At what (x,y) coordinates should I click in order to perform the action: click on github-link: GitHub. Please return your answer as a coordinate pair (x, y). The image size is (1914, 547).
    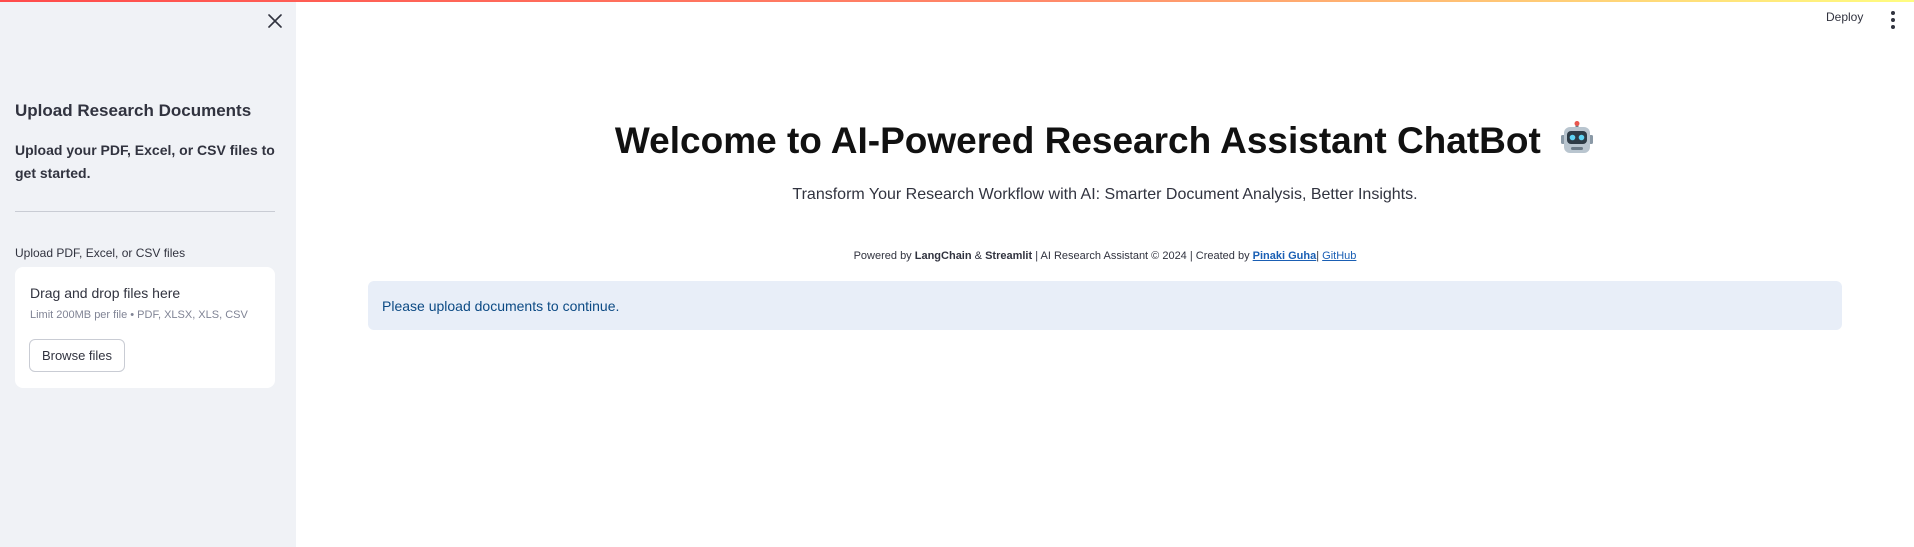
    Looking at the image, I should click on (1339, 256).